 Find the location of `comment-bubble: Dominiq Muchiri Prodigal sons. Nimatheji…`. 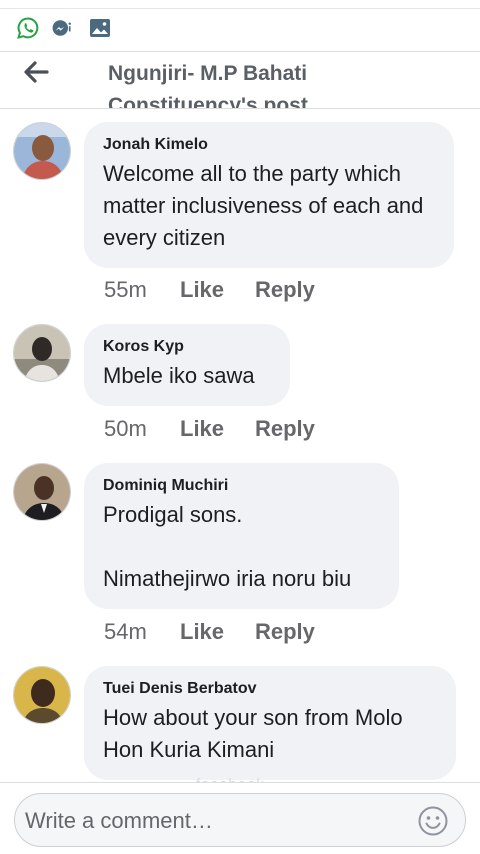

comment-bubble: Dominiq Muchiri Prodigal sons. Nimatheji… is located at coordinates (241, 536).